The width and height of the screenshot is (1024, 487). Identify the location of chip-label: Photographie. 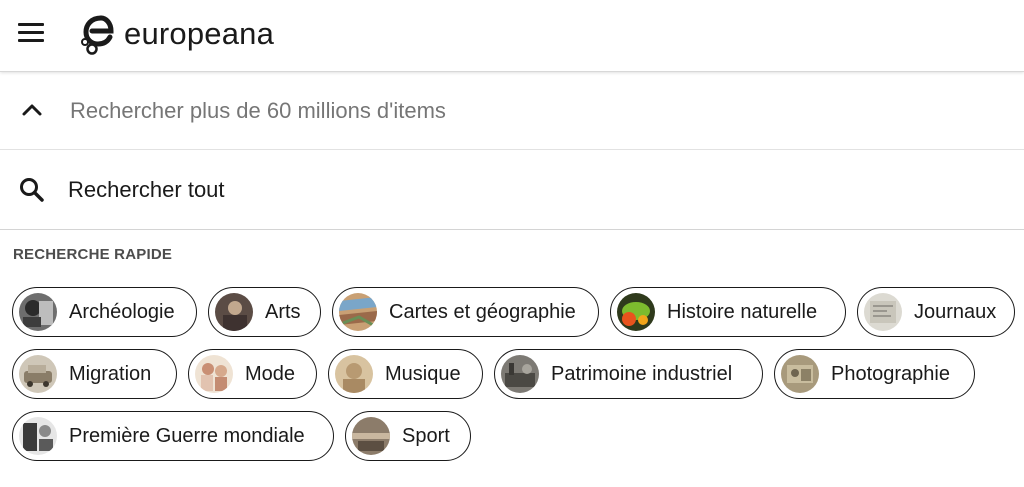
(890, 374).